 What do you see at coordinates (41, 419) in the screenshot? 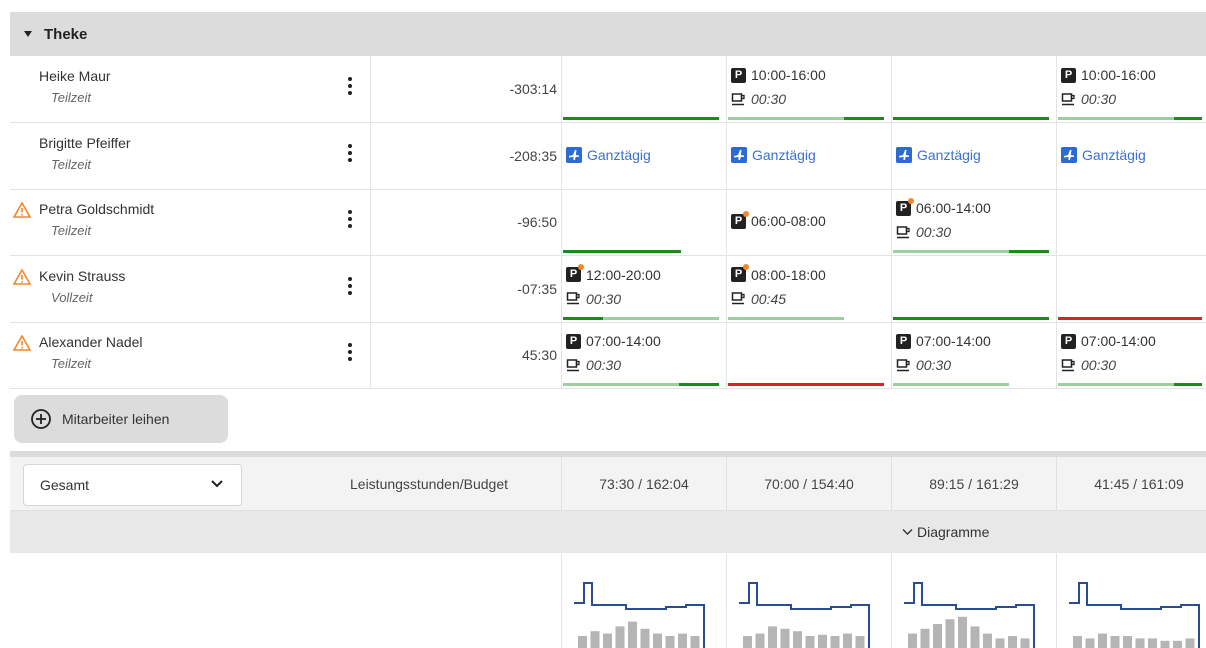
I see `add-circle-icon` at bounding box center [41, 419].